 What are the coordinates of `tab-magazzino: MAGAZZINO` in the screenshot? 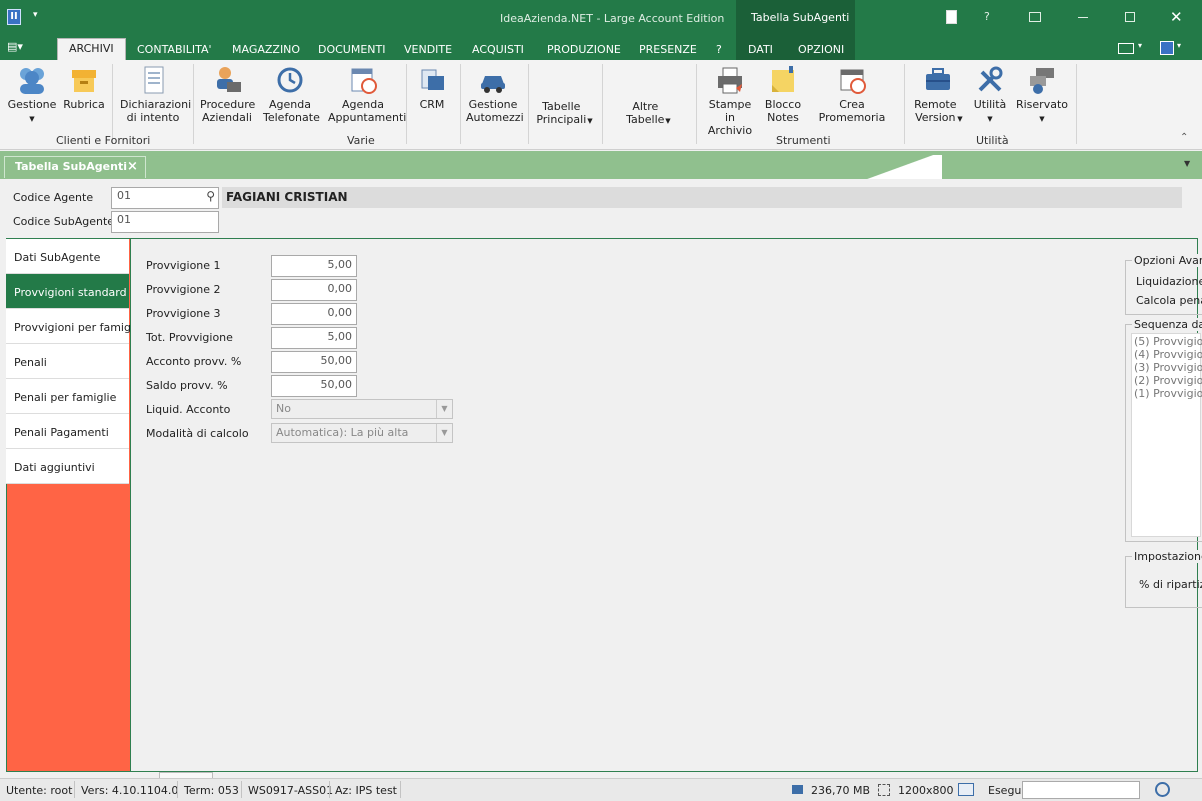 It's located at (266, 50).